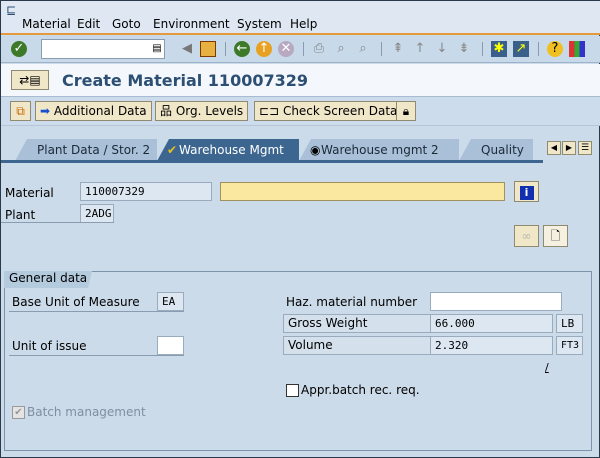 This screenshot has width=600, height=458. What do you see at coordinates (146, 191) in the screenshot?
I see `material-field: 110007329` at bounding box center [146, 191].